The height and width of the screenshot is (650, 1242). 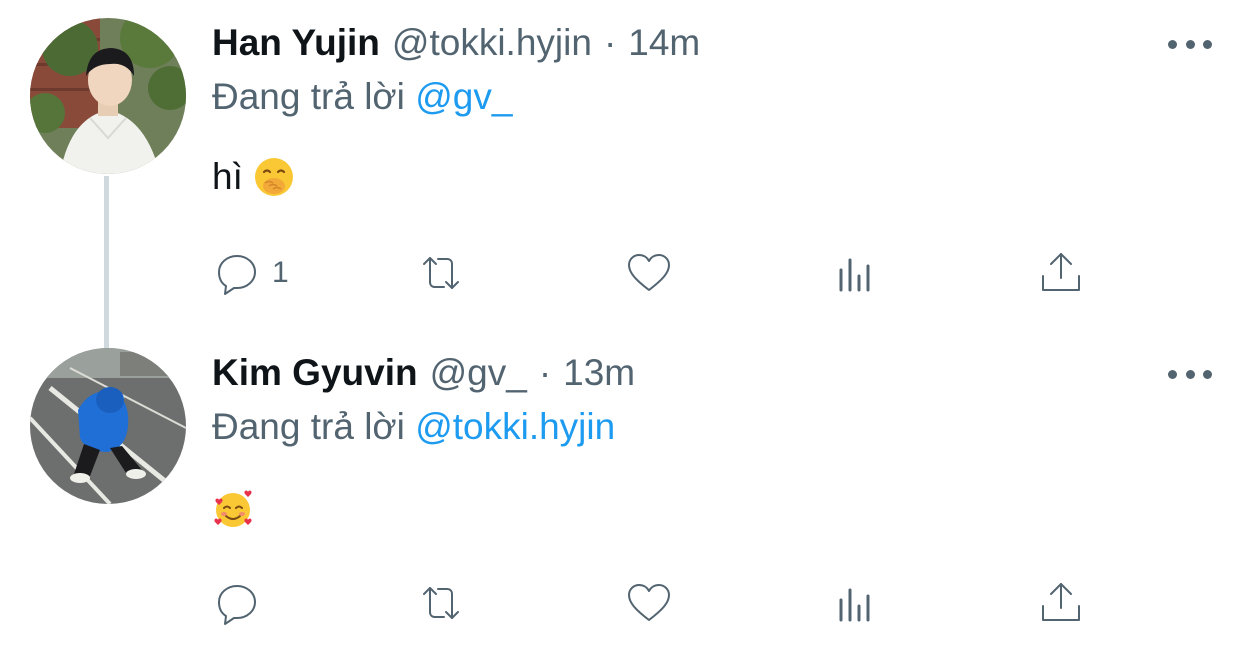 I want to click on tweet-text: hì, so click(x=253, y=177).